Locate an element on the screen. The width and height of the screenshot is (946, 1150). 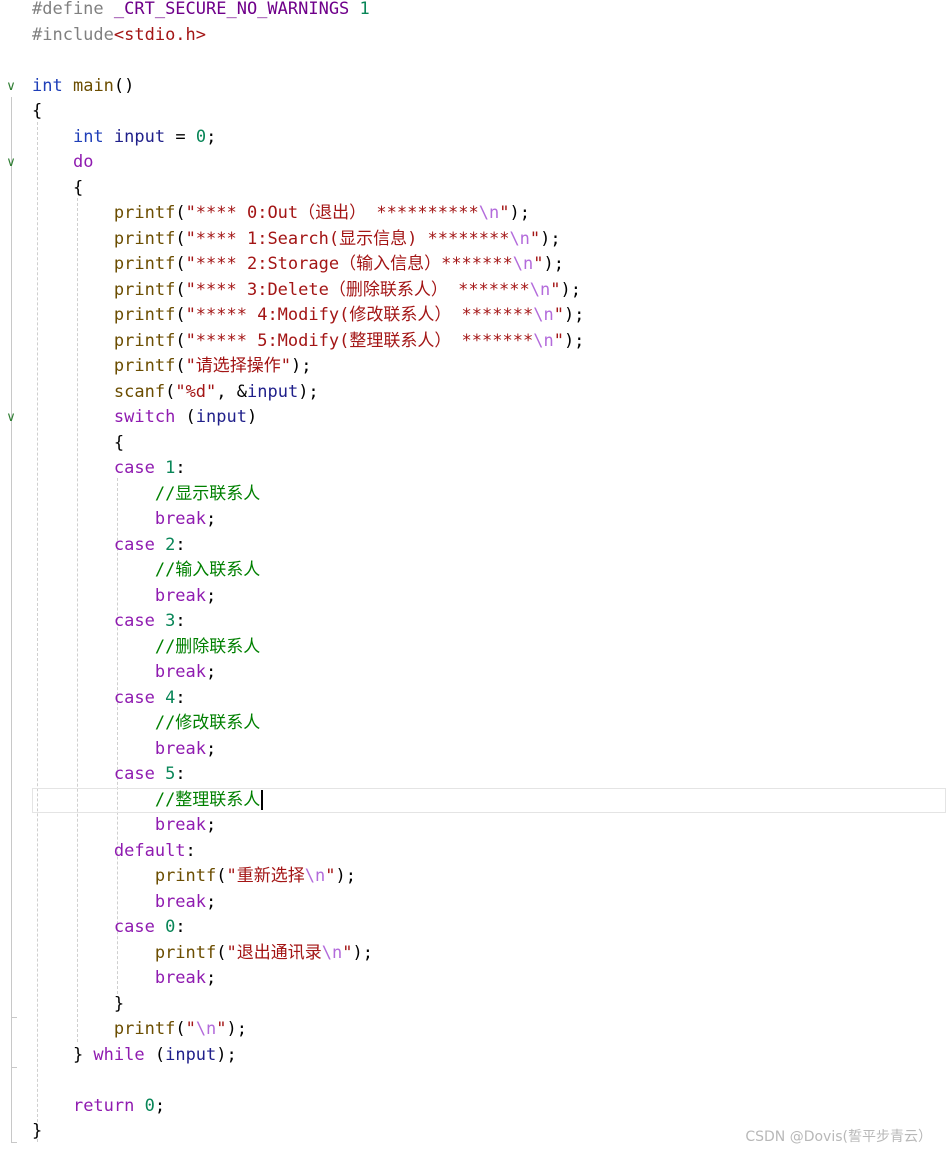
code-line: ∨ int main() is located at coordinates (473, 86).